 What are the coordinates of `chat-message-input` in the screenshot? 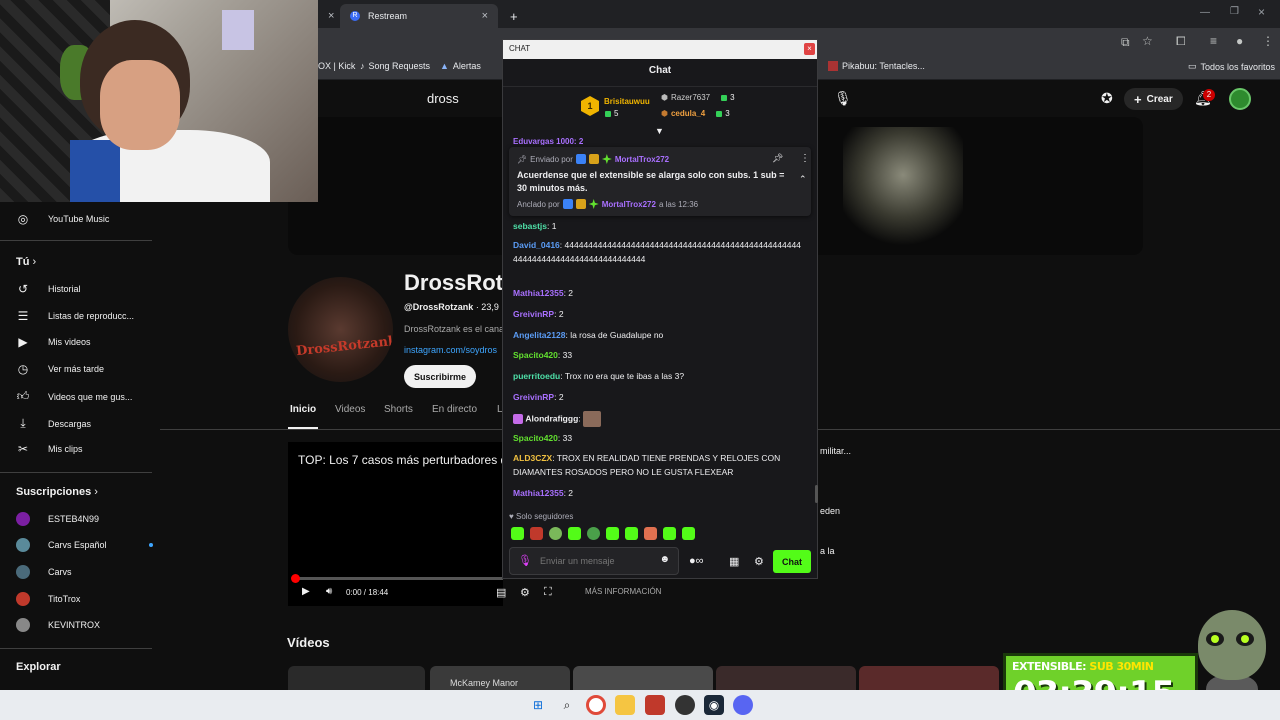 It's located at (597, 561).